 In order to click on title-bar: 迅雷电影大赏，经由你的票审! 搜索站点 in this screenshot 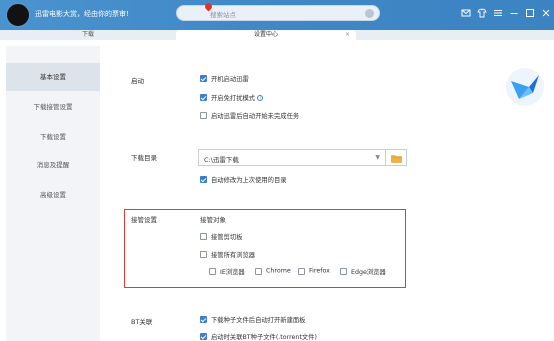, I will do `click(277, 15)`.